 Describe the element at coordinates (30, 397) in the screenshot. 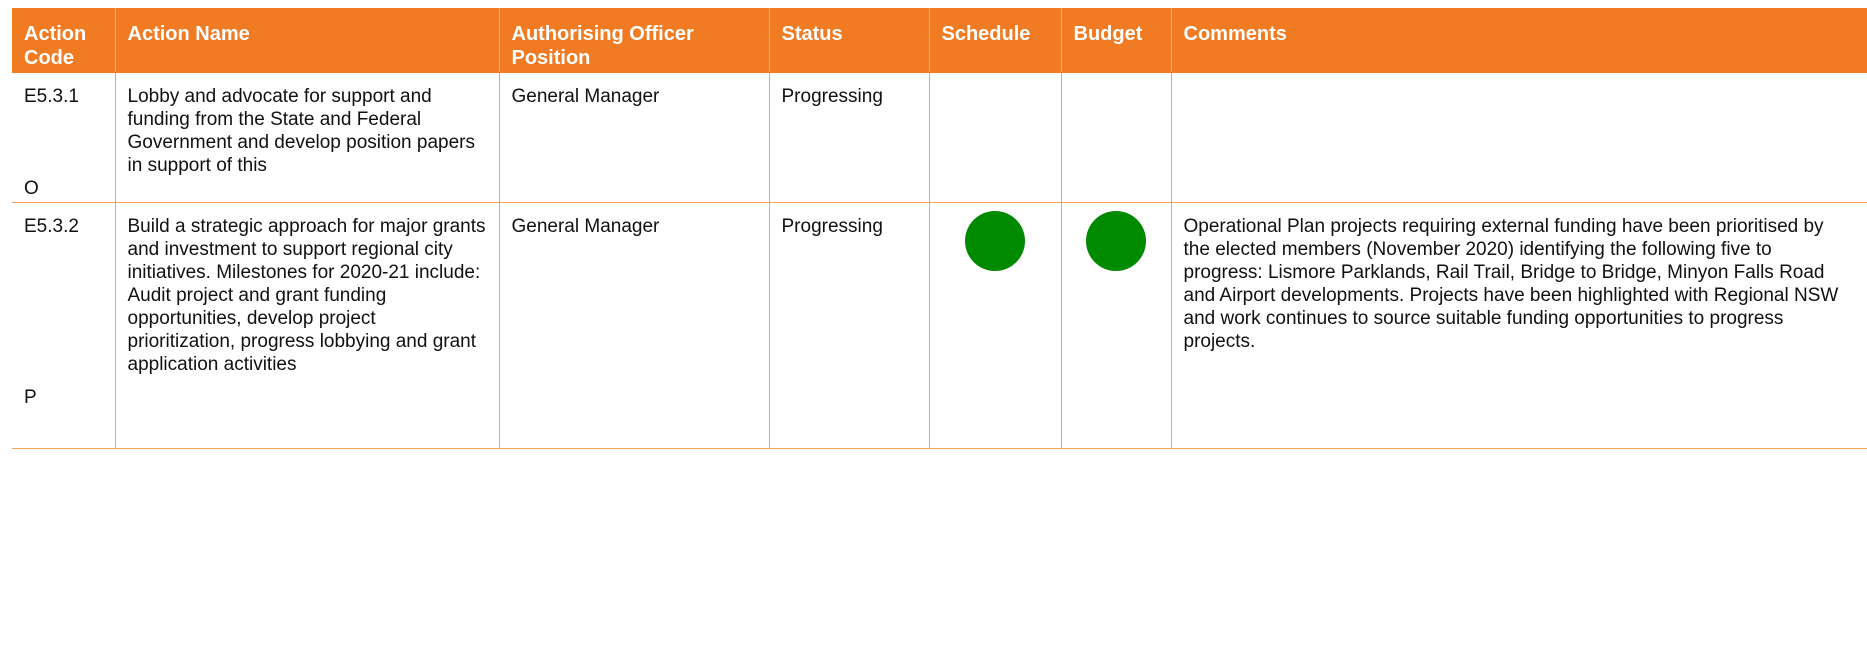

I see `action-code-suffix: P` at that location.